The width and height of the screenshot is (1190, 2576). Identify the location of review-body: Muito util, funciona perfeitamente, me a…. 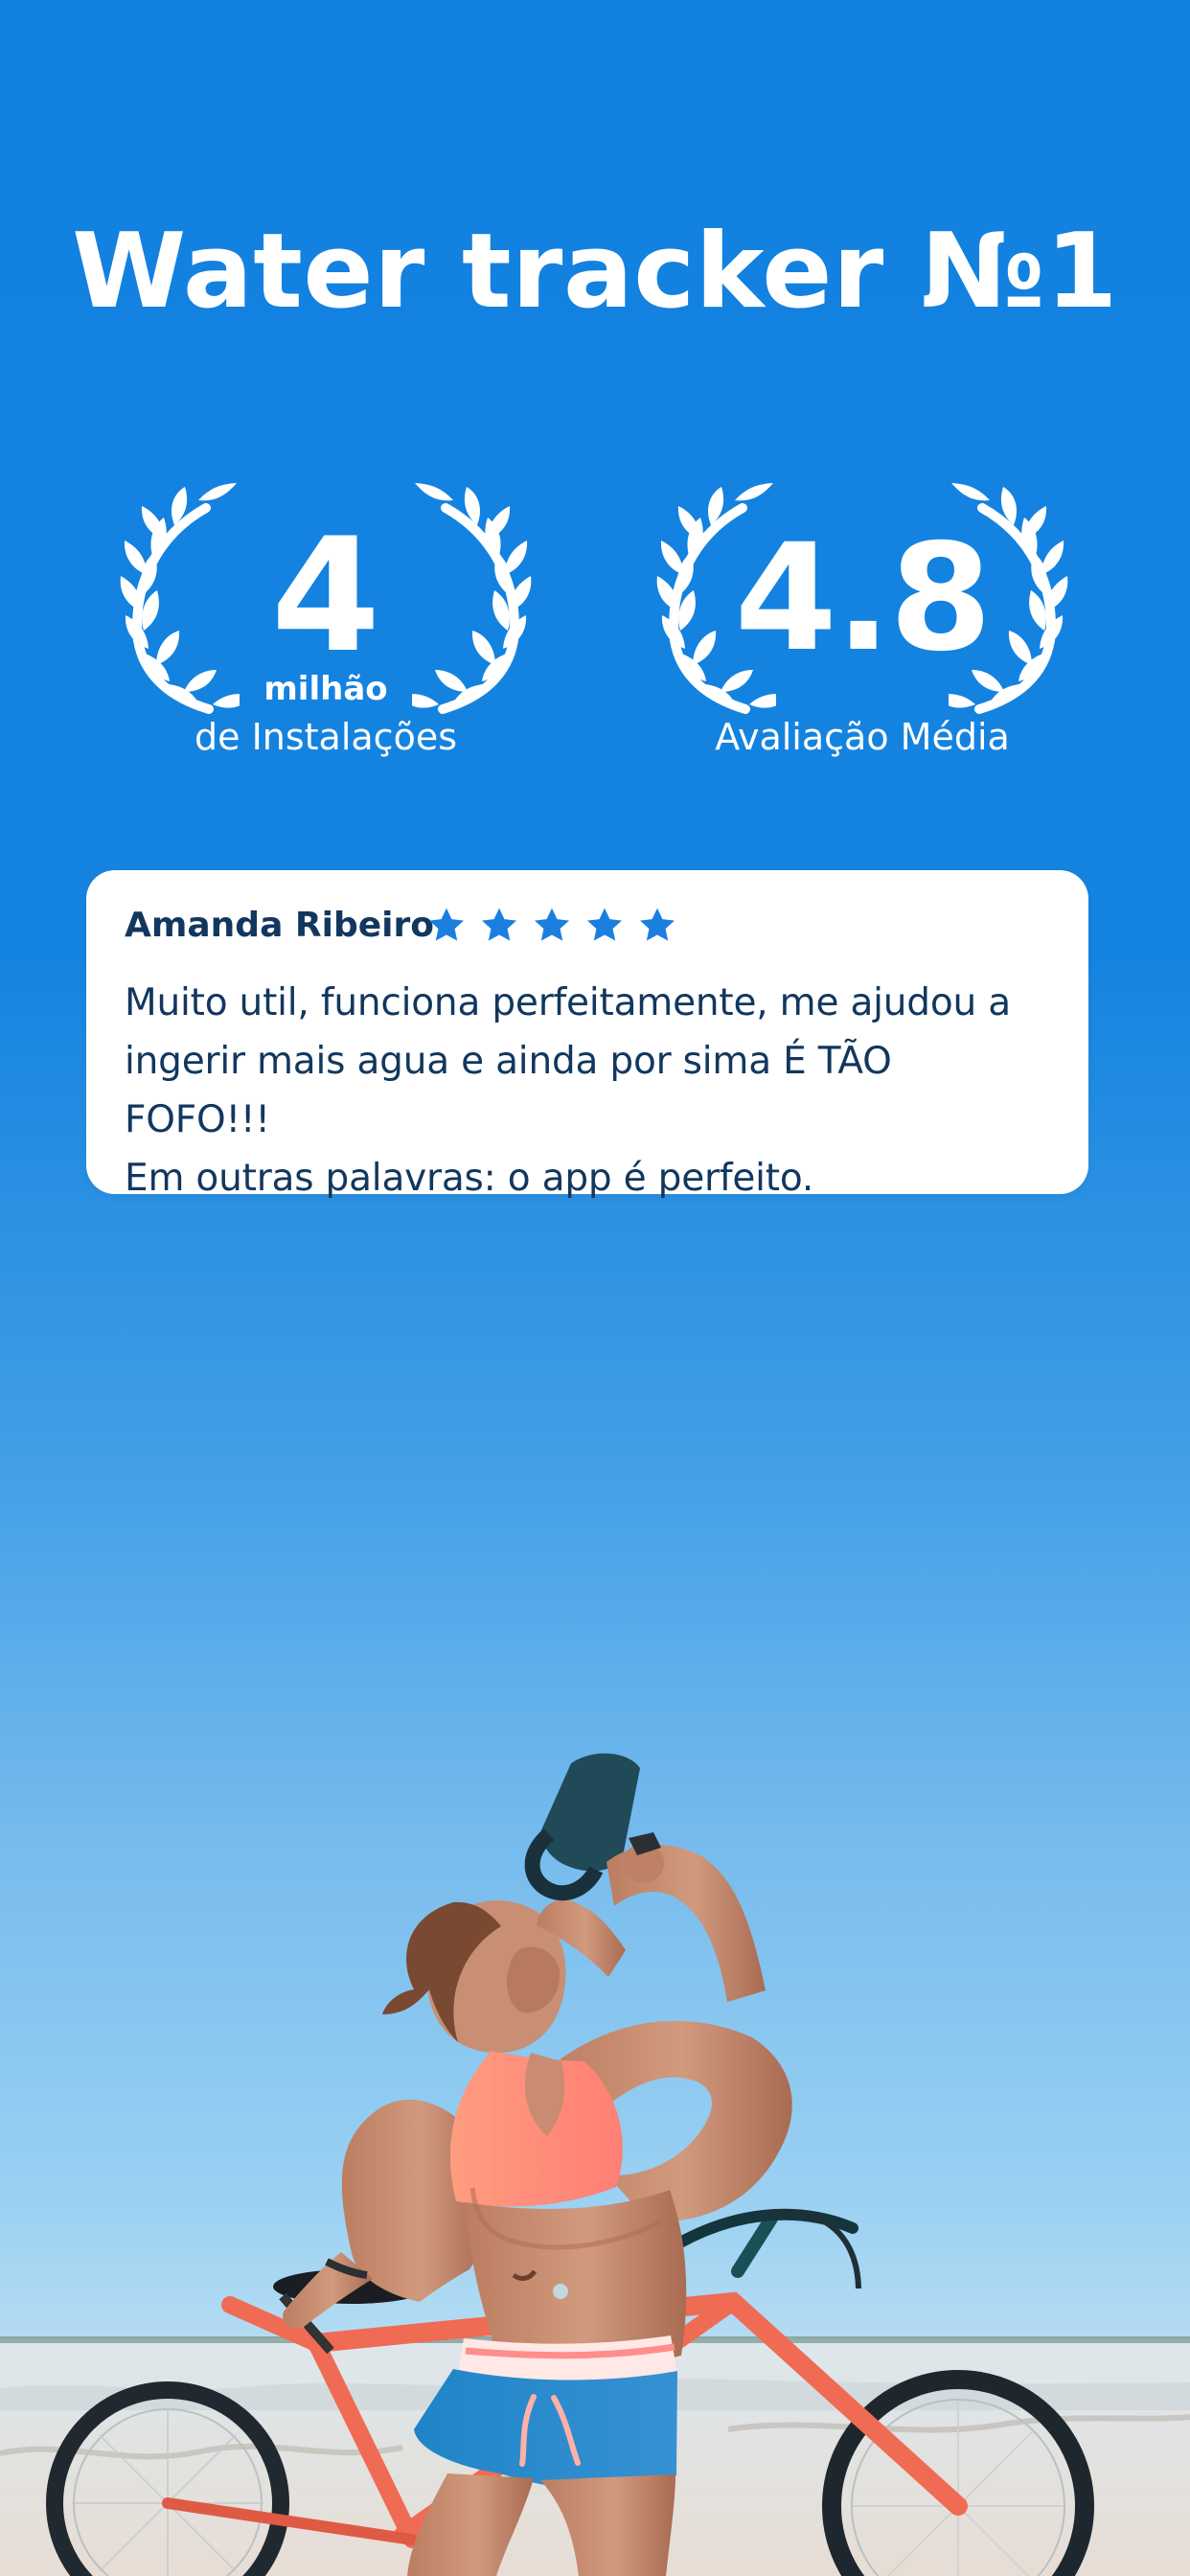
(585, 1091).